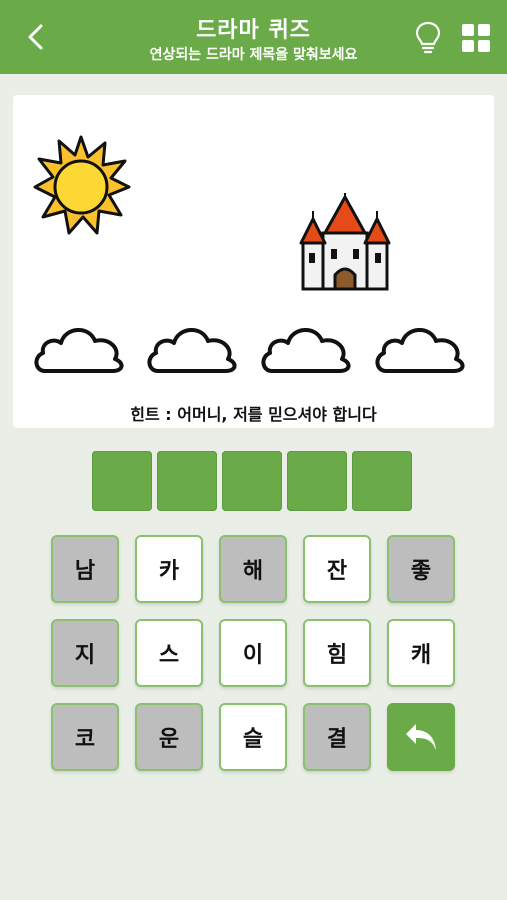  Describe the element at coordinates (421, 653) in the screenshot. I see `letter-key: 캐` at that location.